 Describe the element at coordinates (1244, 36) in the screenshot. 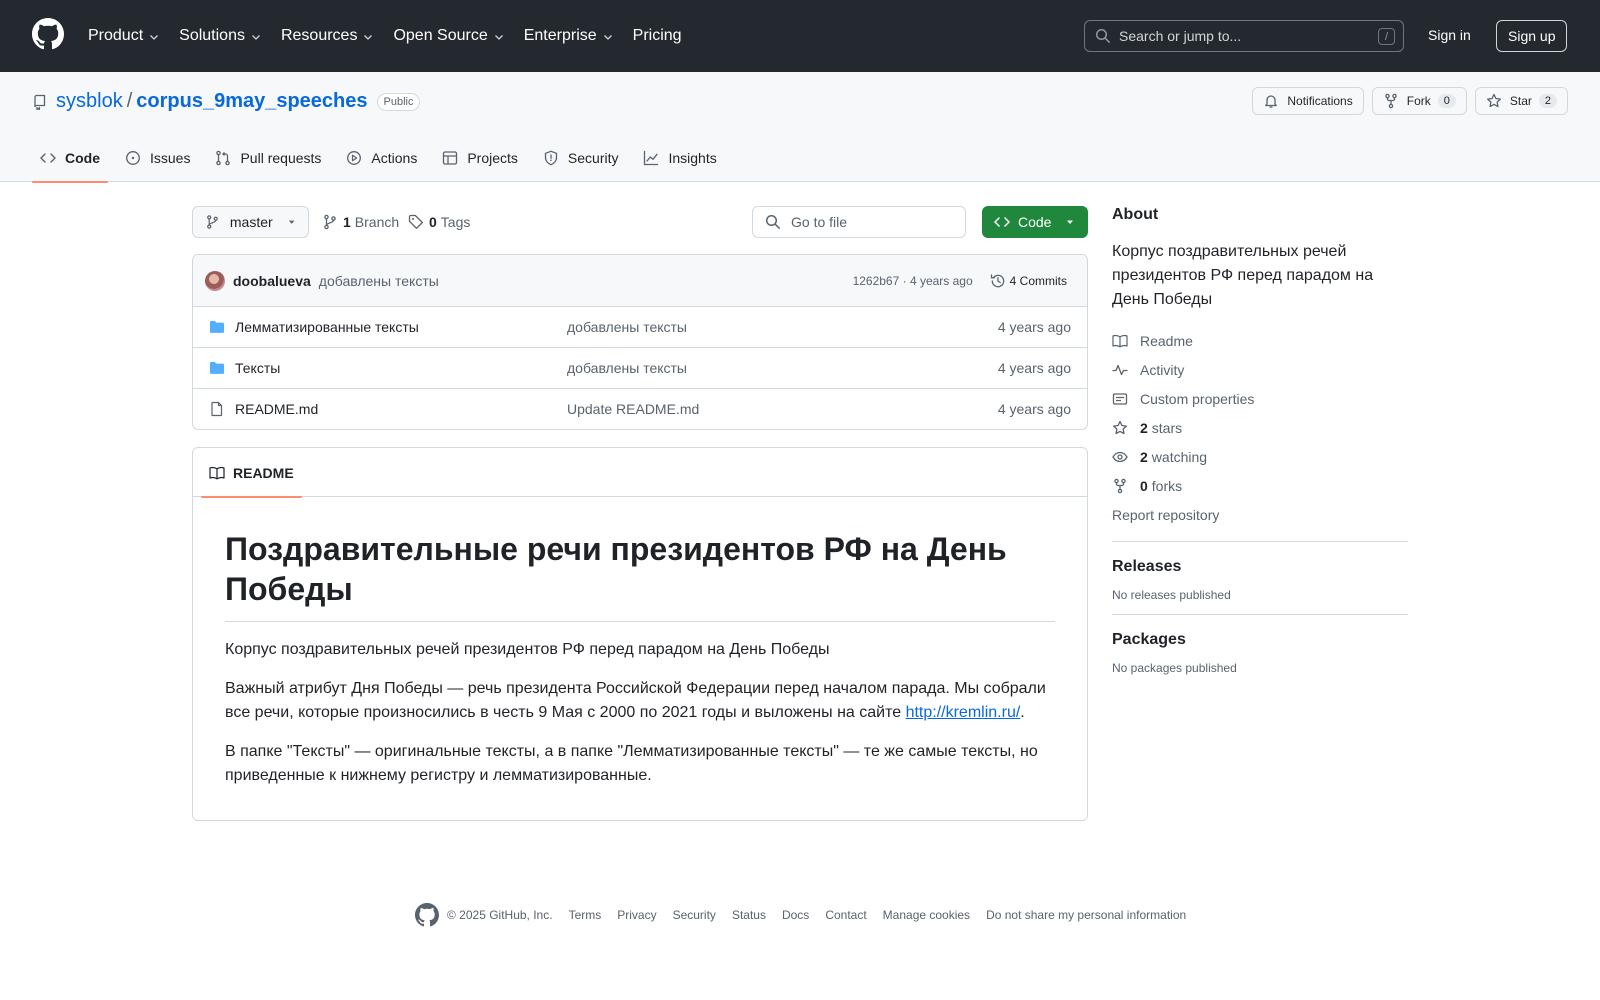

I see `global-search-input: Search or jump to... /` at that location.